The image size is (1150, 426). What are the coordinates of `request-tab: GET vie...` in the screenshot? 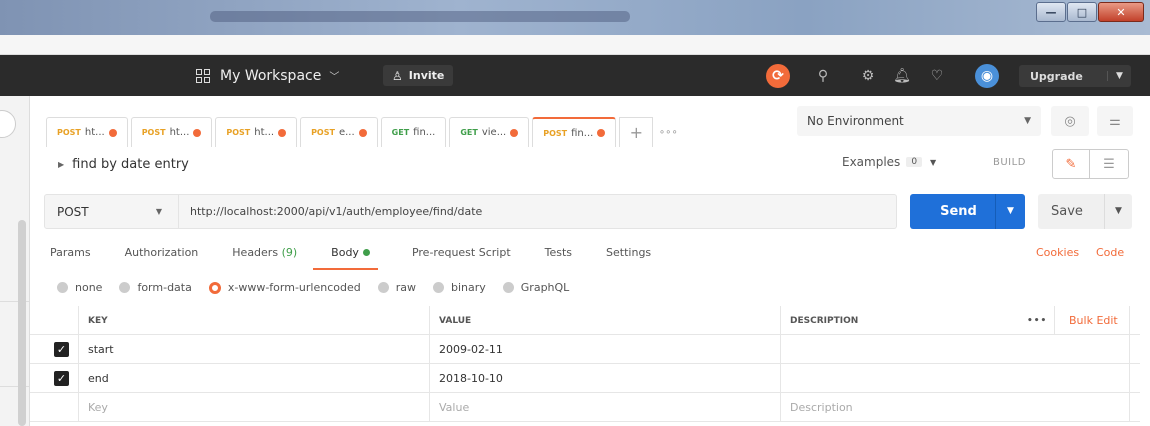 It's located at (489, 132).